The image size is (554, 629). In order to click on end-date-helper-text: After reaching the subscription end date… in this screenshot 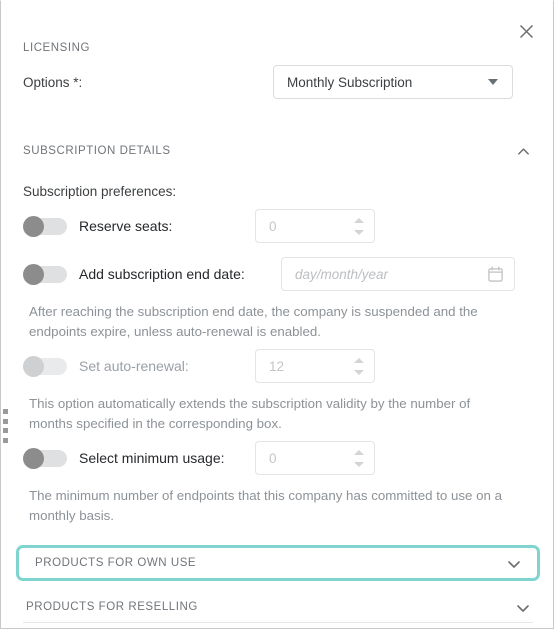, I will do `click(253, 321)`.